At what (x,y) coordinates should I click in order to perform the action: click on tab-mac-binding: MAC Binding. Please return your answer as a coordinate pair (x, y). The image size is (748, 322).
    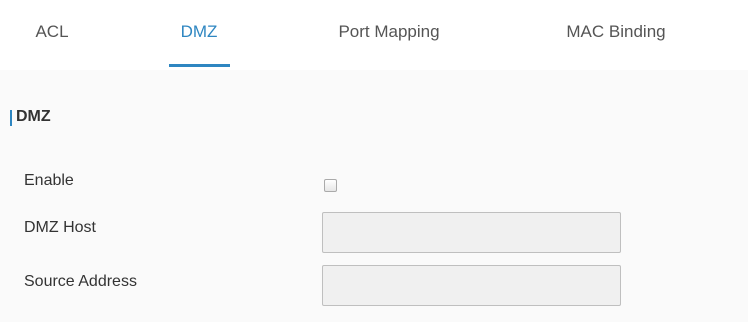
    Looking at the image, I should click on (615, 32).